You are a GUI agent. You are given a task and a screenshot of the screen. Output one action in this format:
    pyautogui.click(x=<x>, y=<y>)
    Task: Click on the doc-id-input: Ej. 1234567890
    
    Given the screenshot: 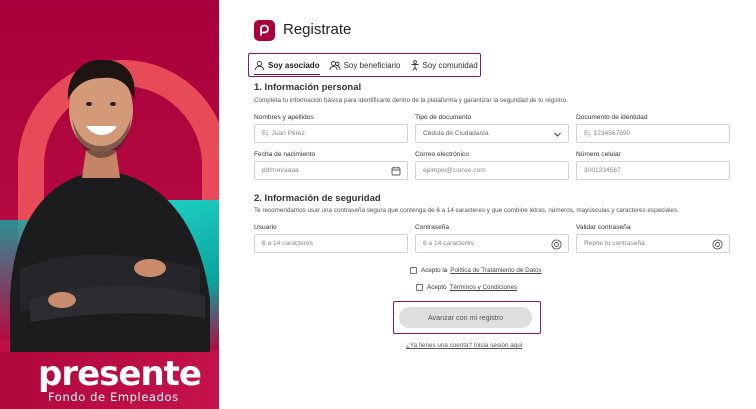 What is the action you would take?
    pyautogui.click(x=653, y=133)
    